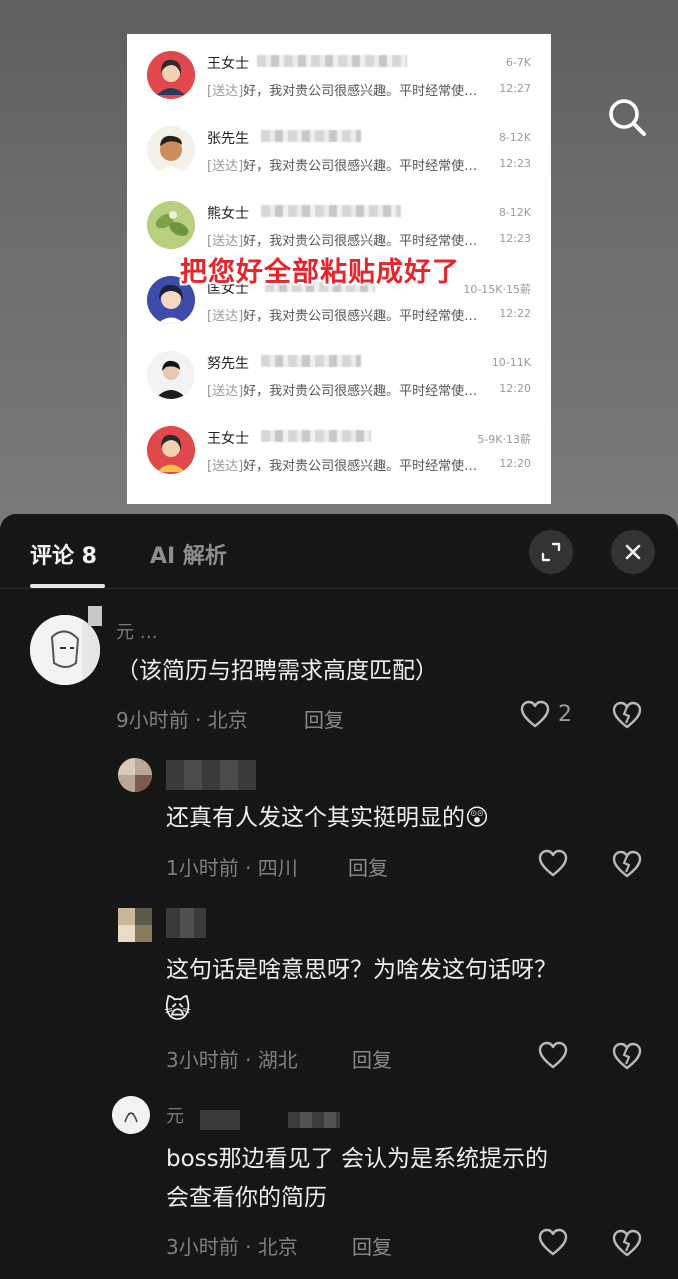  What do you see at coordinates (232, 1060) in the screenshot?
I see `comment-meta: 3小时前 · 湖北` at bounding box center [232, 1060].